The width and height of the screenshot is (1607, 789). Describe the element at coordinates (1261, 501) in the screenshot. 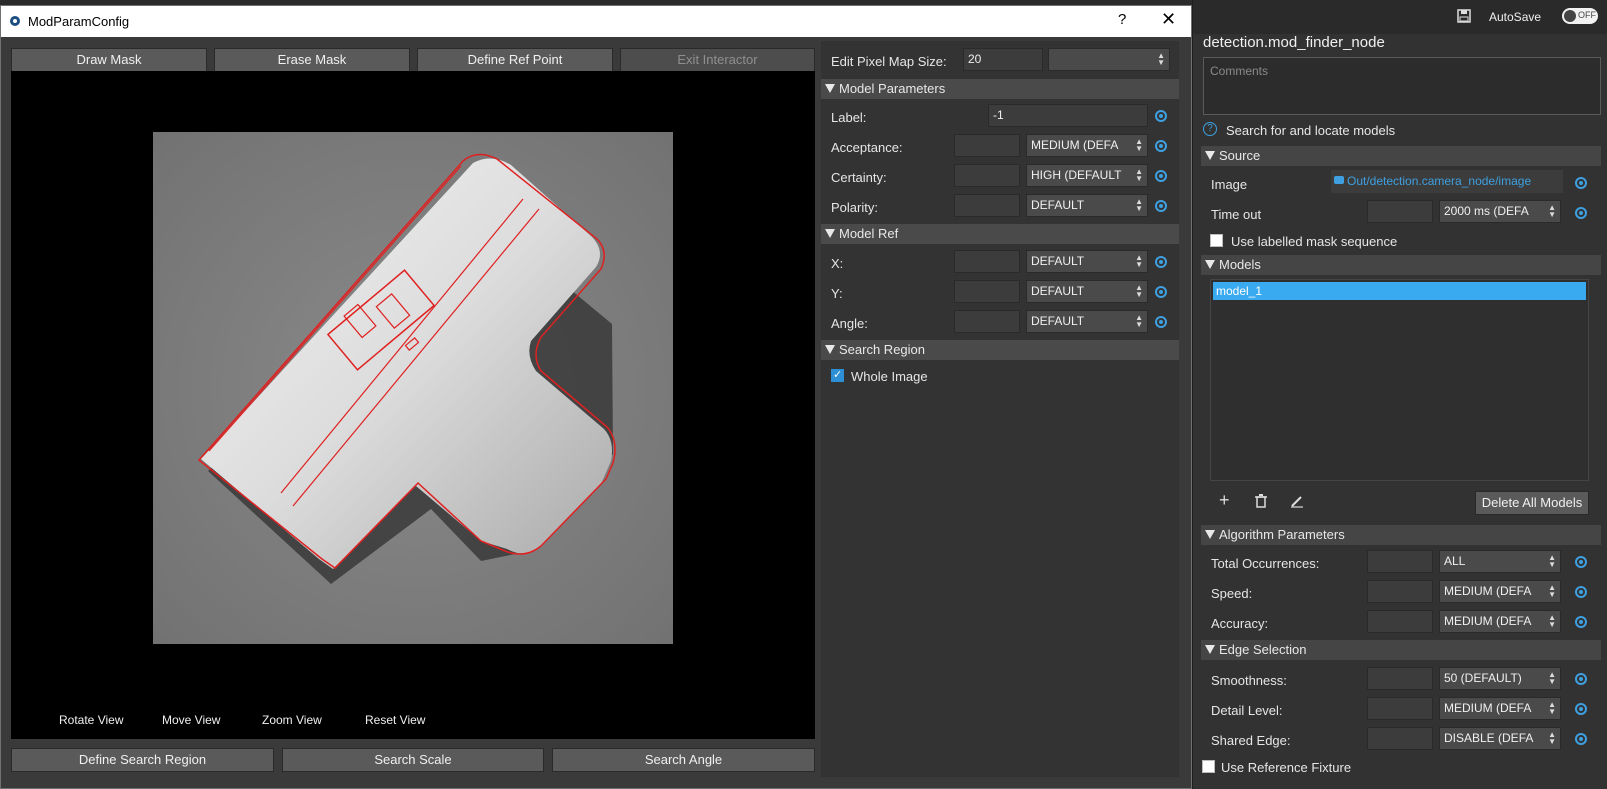

I see `trash-icon` at that location.